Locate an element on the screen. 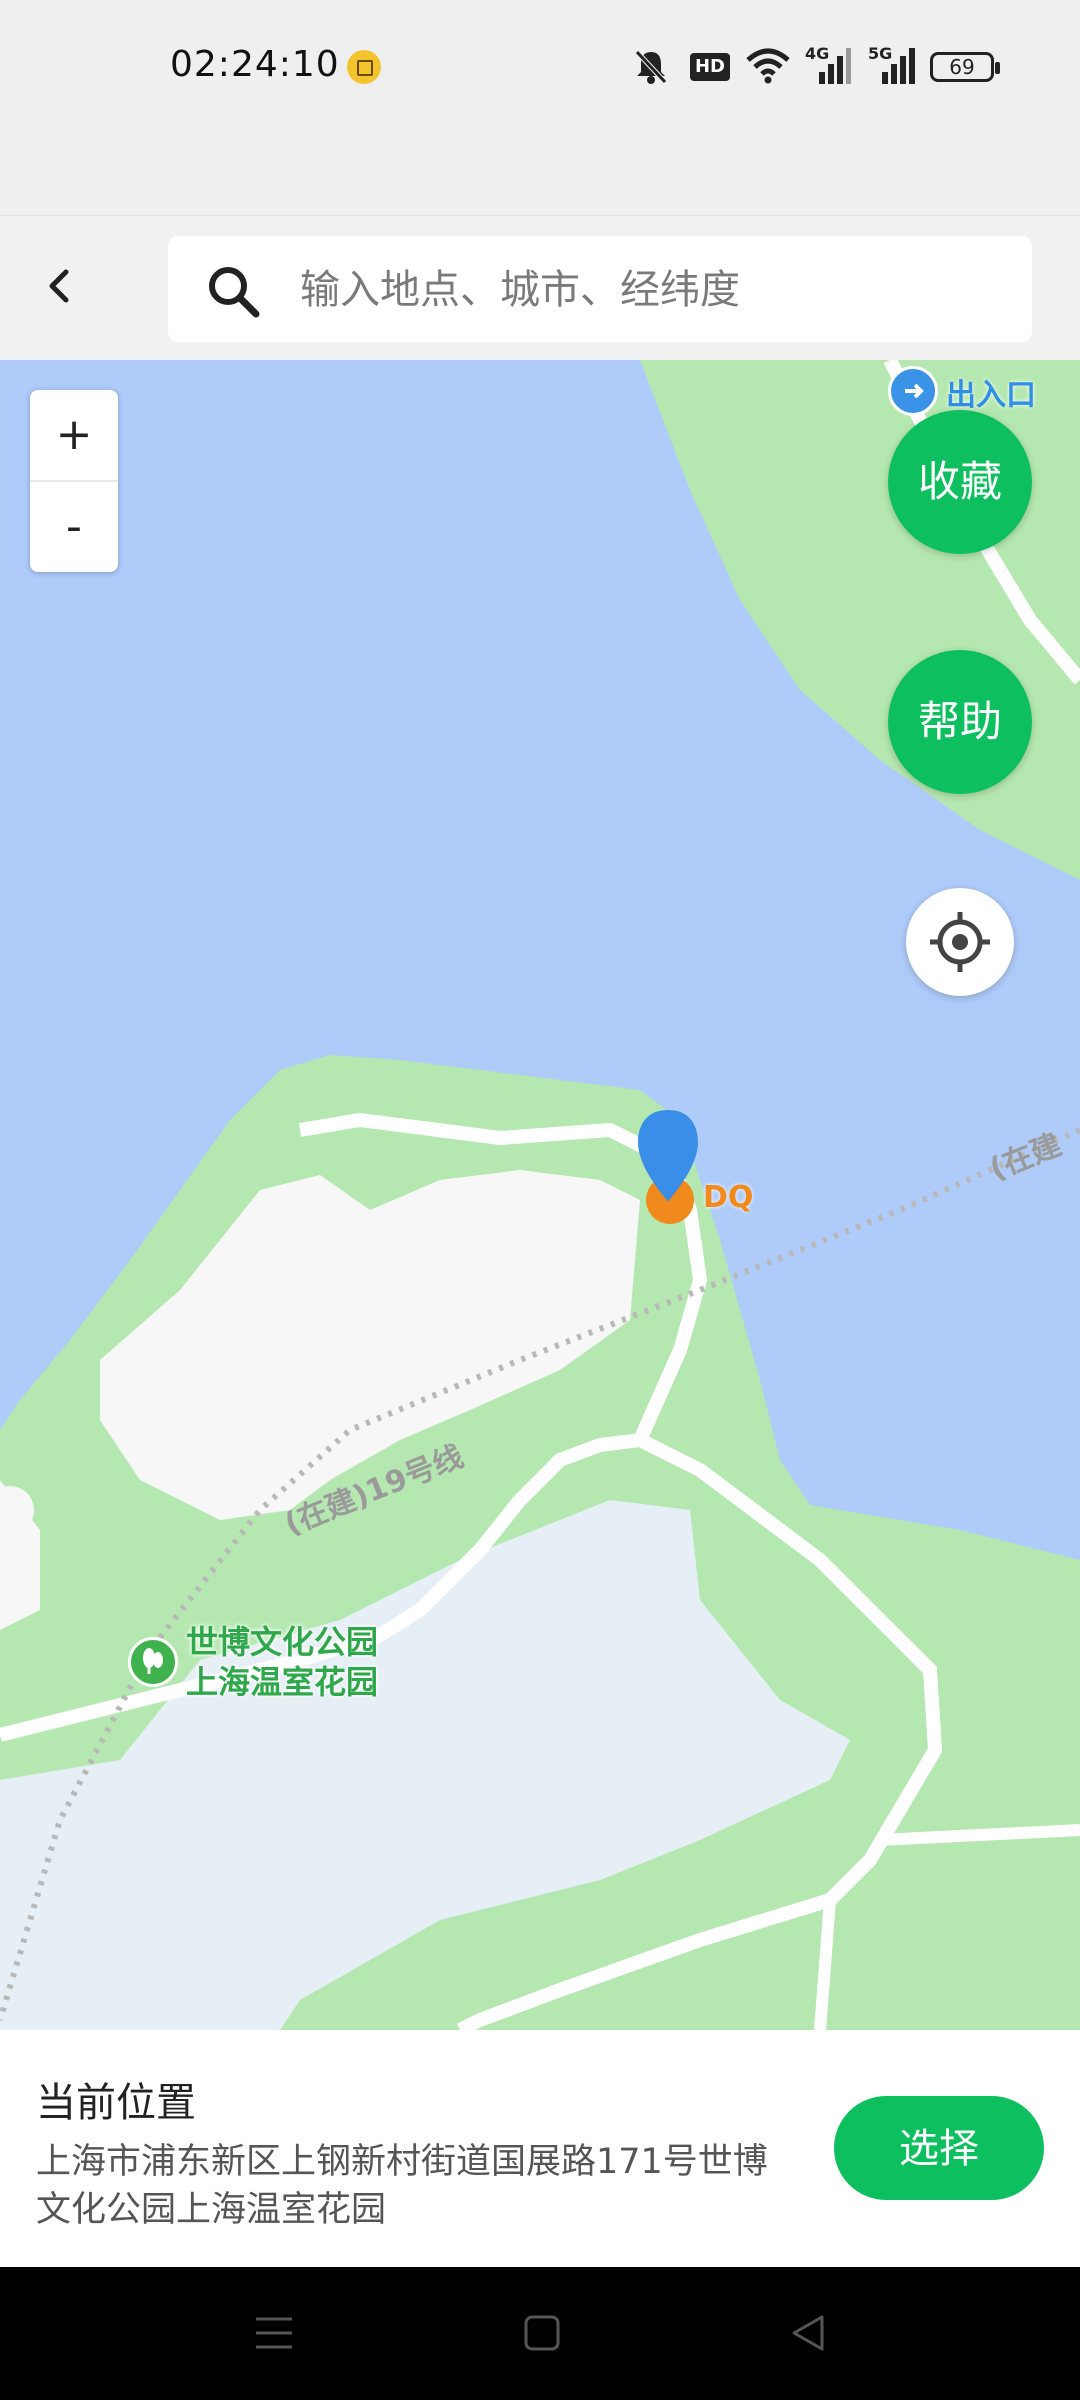 The height and width of the screenshot is (2400, 1080). exit-entrance-label: 出入口 is located at coordinates (991, 392).